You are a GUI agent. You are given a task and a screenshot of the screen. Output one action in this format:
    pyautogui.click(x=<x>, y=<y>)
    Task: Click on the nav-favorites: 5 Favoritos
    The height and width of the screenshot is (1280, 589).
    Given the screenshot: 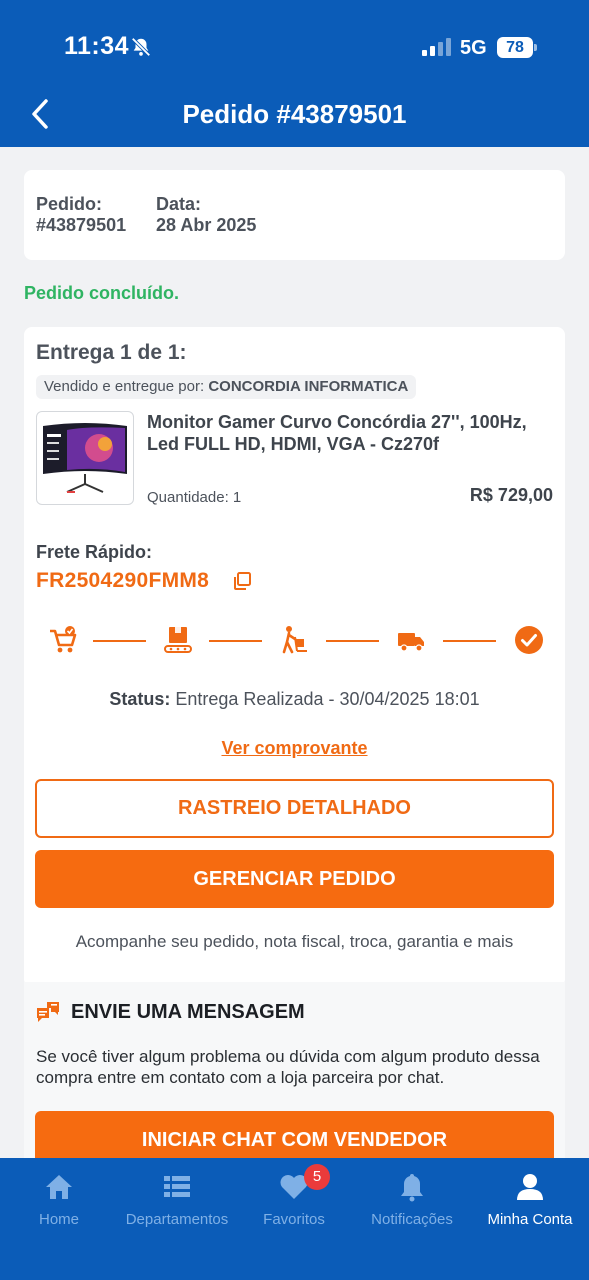 What is the action you would take?
    pyautogui.click(x=294, y=1203)
    